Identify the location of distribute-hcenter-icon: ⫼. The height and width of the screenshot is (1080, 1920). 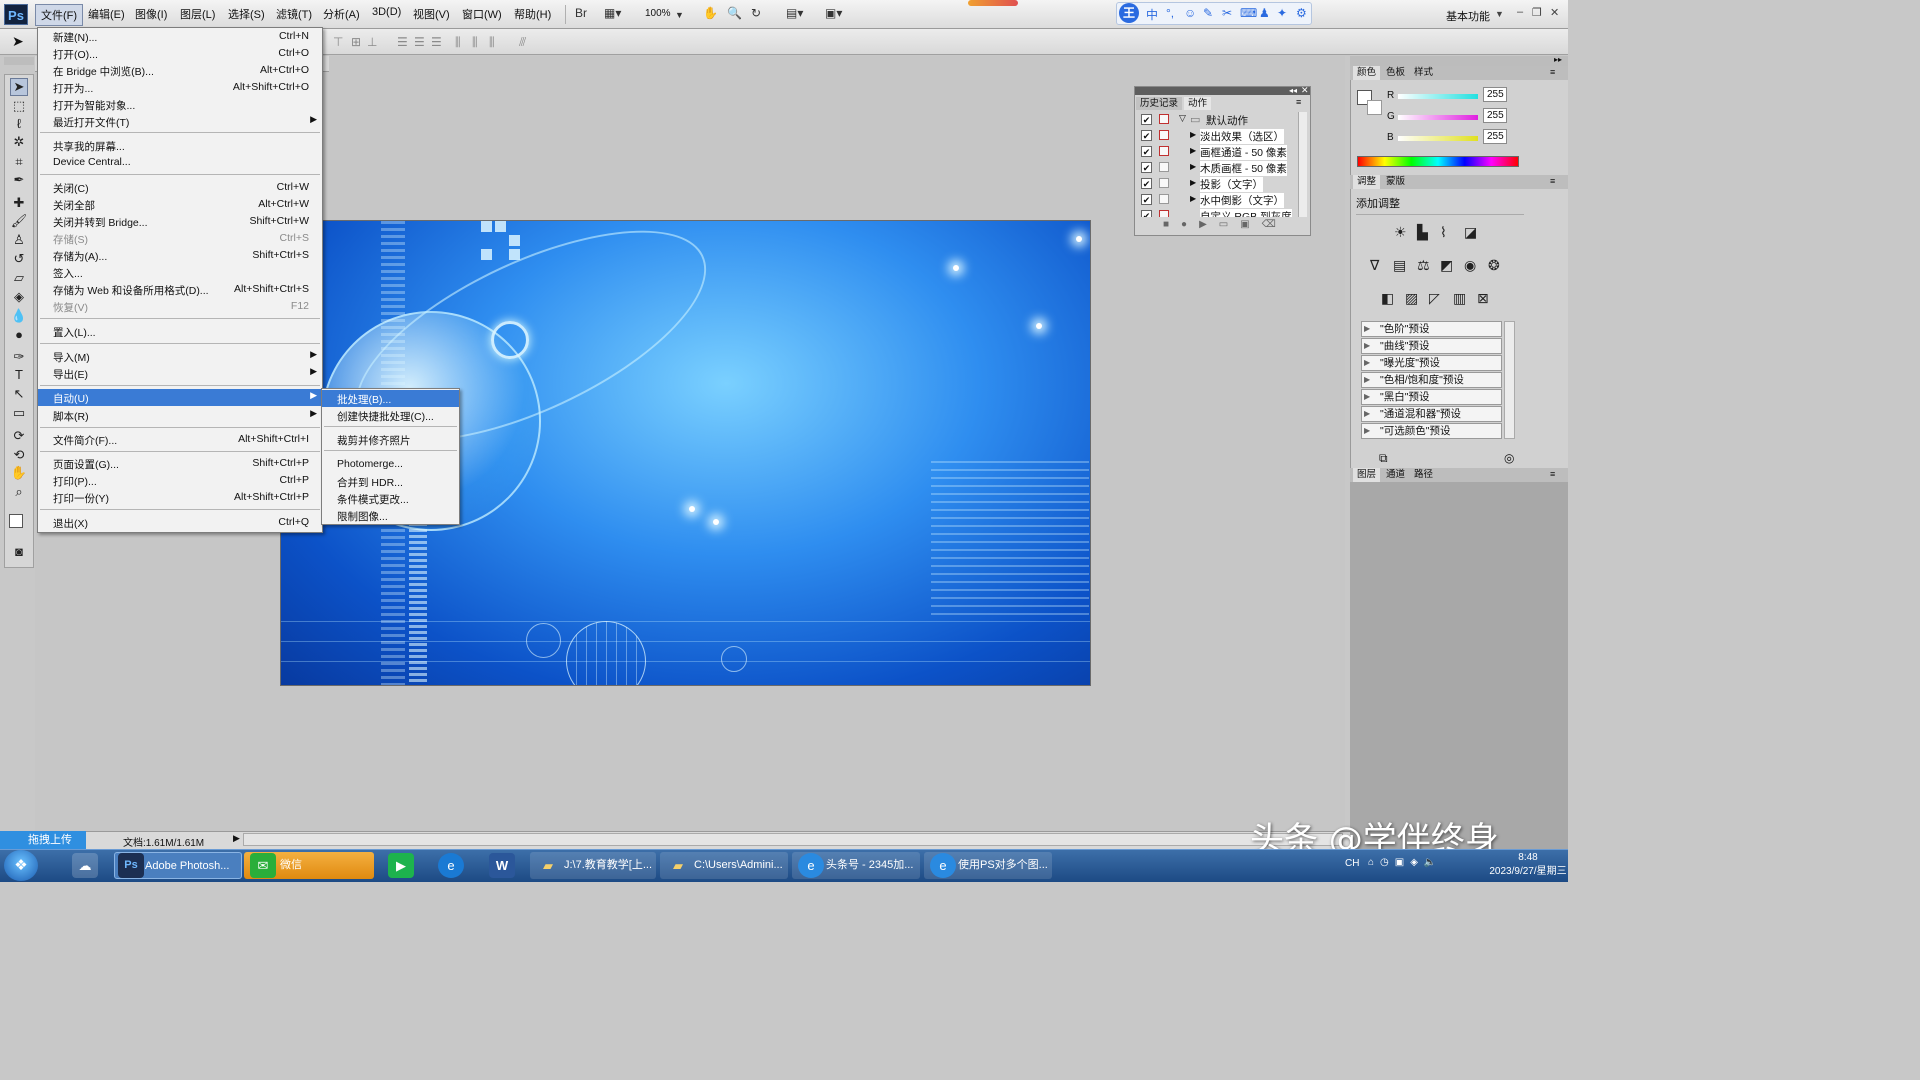
(475, 42).